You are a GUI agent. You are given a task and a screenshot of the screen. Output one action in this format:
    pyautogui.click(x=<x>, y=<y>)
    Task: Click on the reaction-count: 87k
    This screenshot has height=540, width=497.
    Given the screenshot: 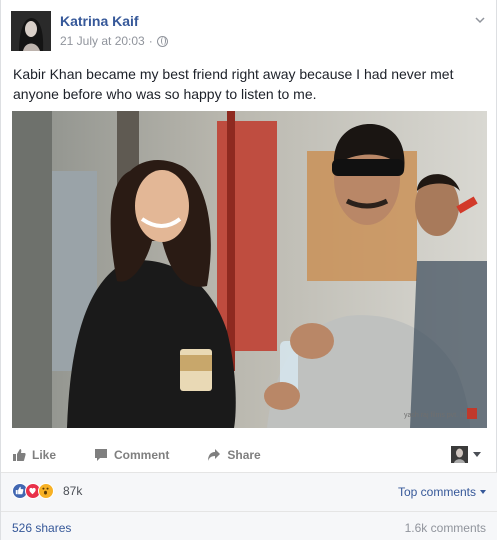 What is the action you would take?
    pyautogui.click(x=72, y=491)
    